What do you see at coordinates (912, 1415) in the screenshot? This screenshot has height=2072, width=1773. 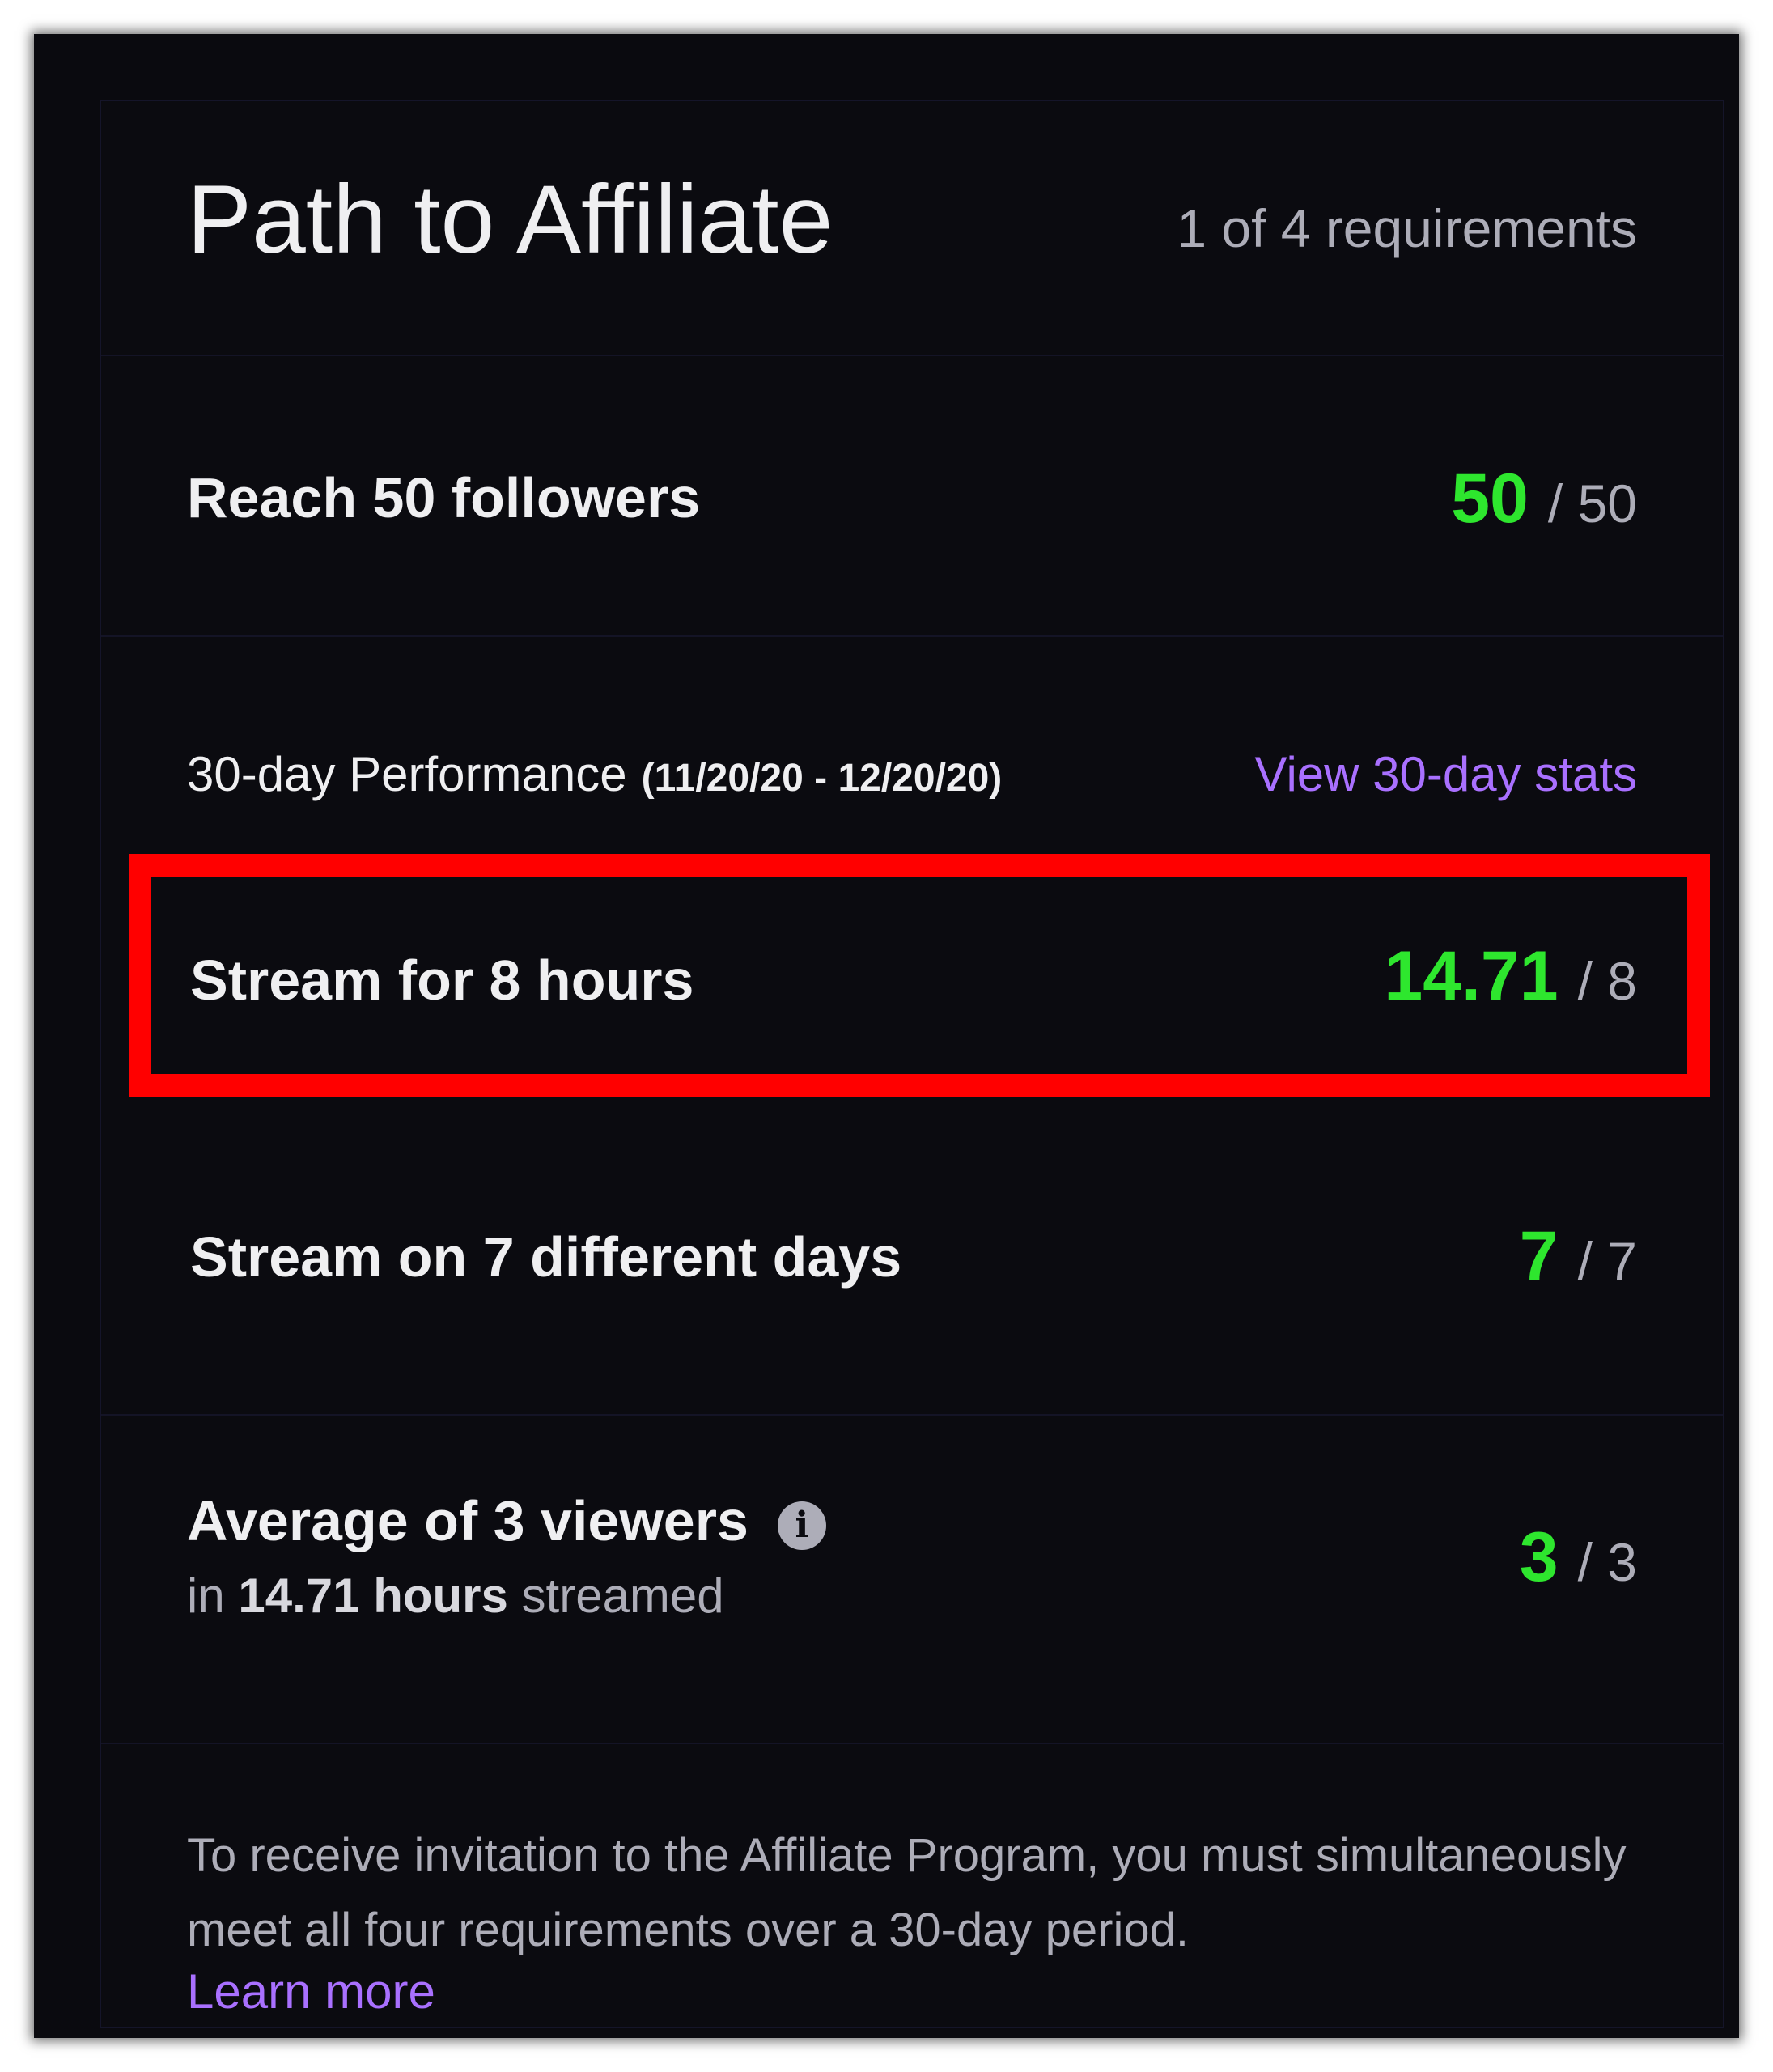 I see `divider` at bounding box center [912, 1415].